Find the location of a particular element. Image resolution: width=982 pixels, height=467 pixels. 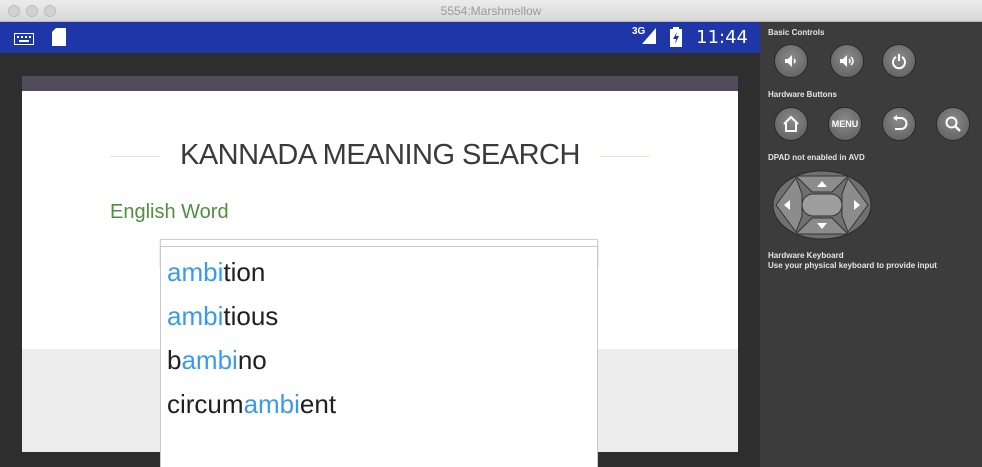

suggestion-suffix: no is located at coordinates (252, 360).